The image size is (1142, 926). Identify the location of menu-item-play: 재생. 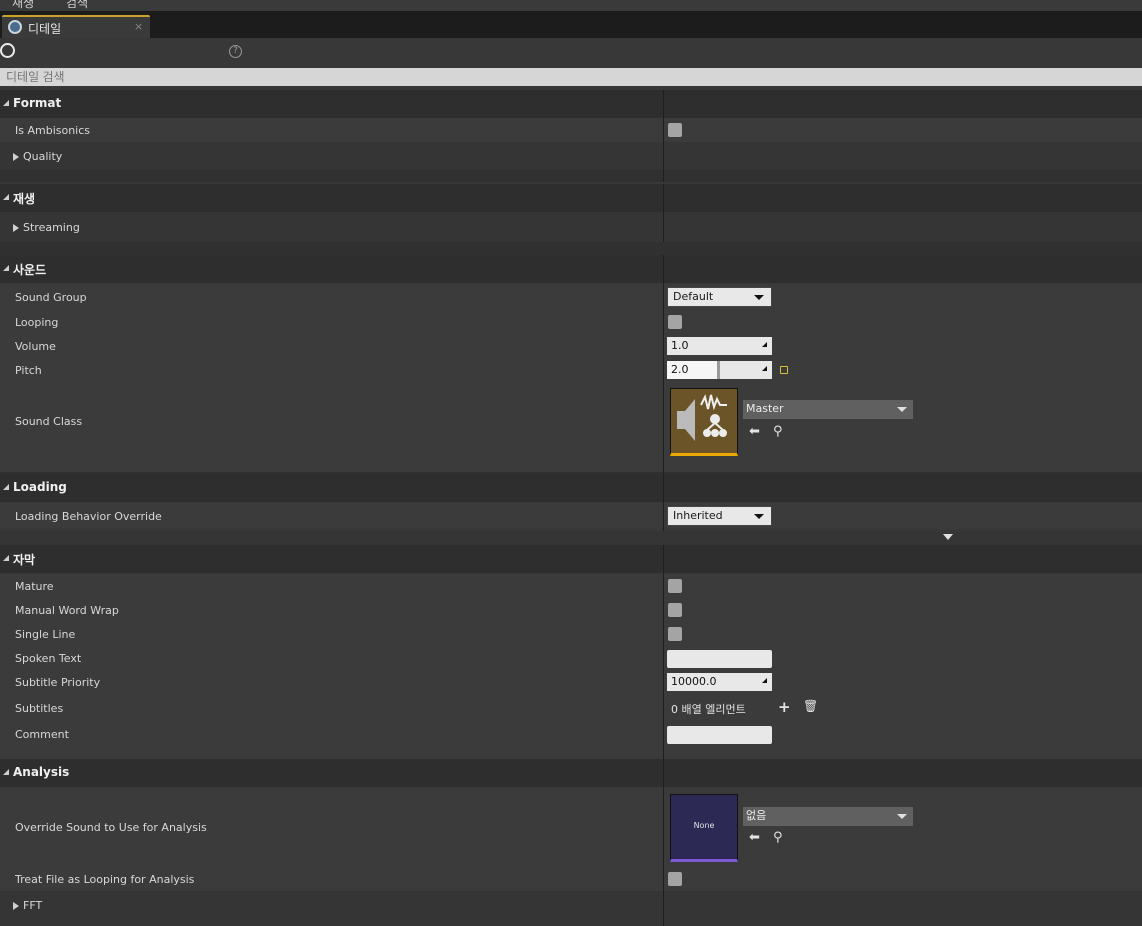
(23, 5).